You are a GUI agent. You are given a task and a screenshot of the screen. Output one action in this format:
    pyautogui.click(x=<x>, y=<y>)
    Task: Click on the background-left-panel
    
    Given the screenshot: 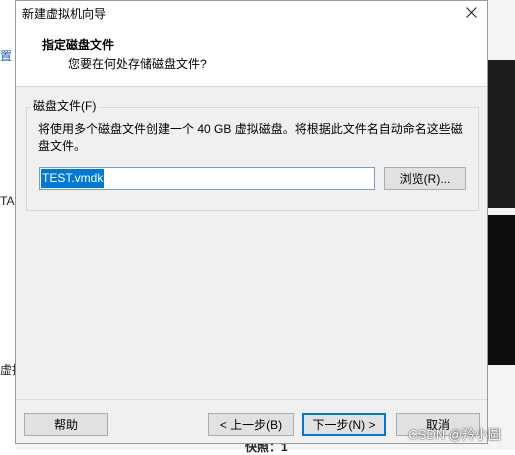 What is the action you would take?
    pyautogui.click(x=8, y=225)
    